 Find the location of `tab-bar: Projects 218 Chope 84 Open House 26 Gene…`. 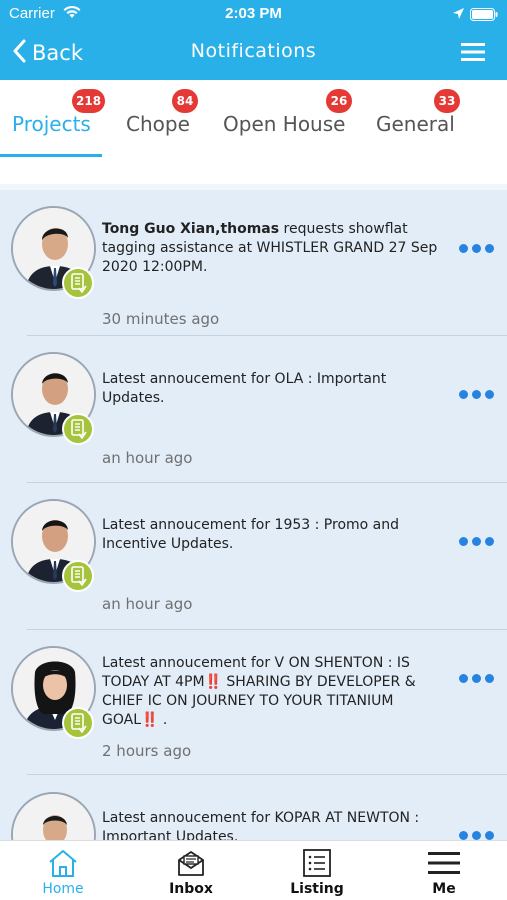

tab-bar: Projects 218 Chope 84 Open House 26 Gene… is located at coordinates (253, 135).